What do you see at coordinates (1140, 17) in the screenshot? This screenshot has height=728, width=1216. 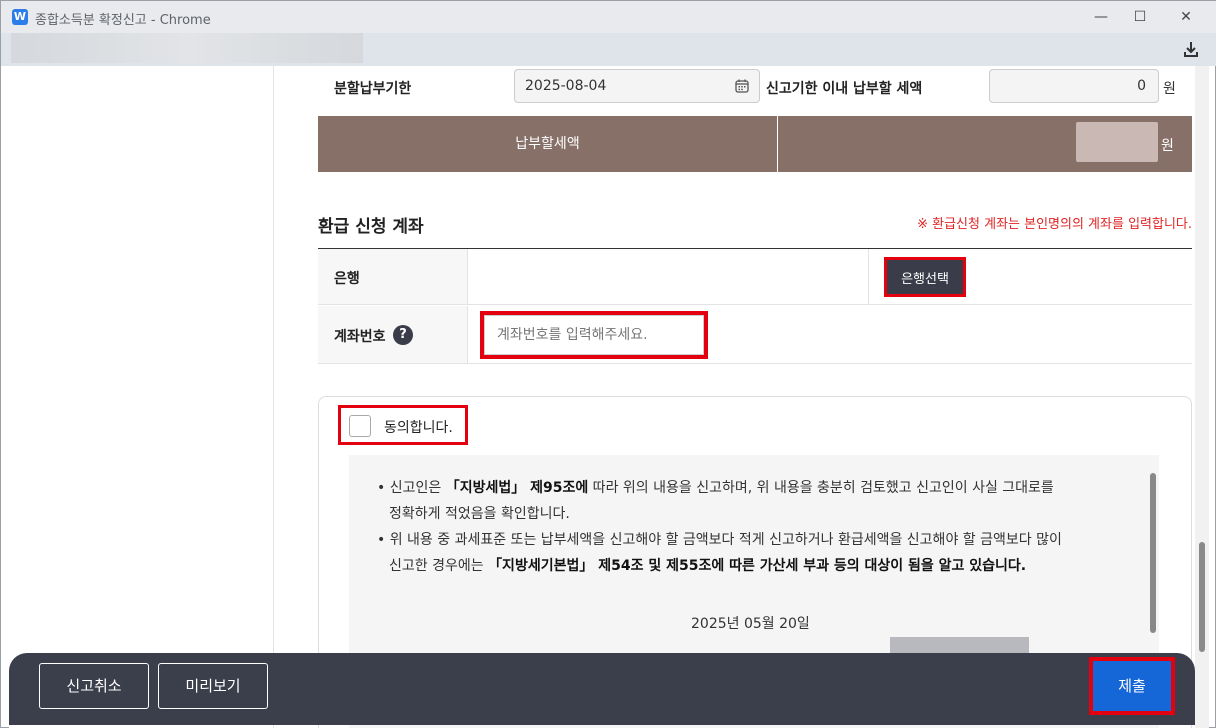 I see `maximize-icon: ☐` at bounding box center [1140, 17].